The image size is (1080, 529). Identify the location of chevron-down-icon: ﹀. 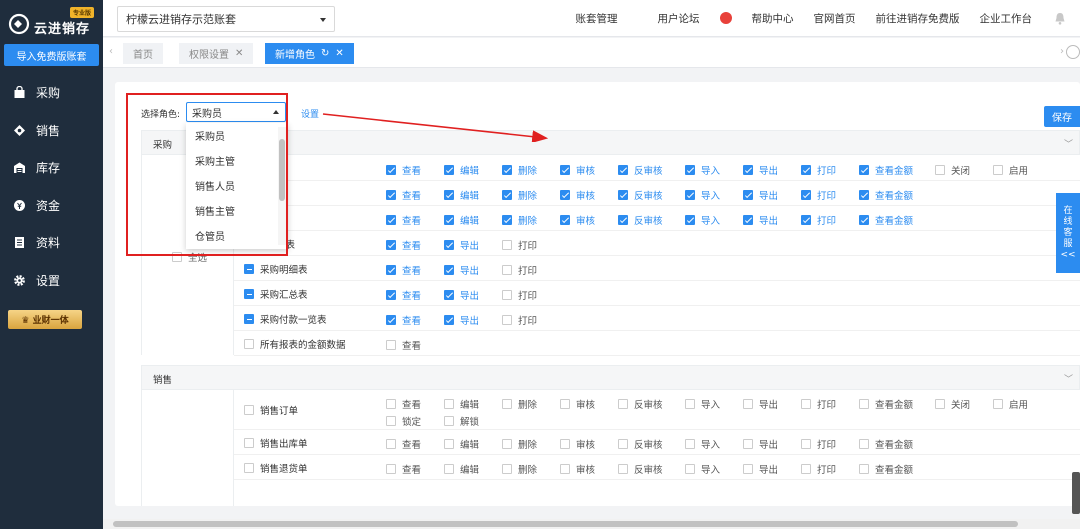
(1068, 378).